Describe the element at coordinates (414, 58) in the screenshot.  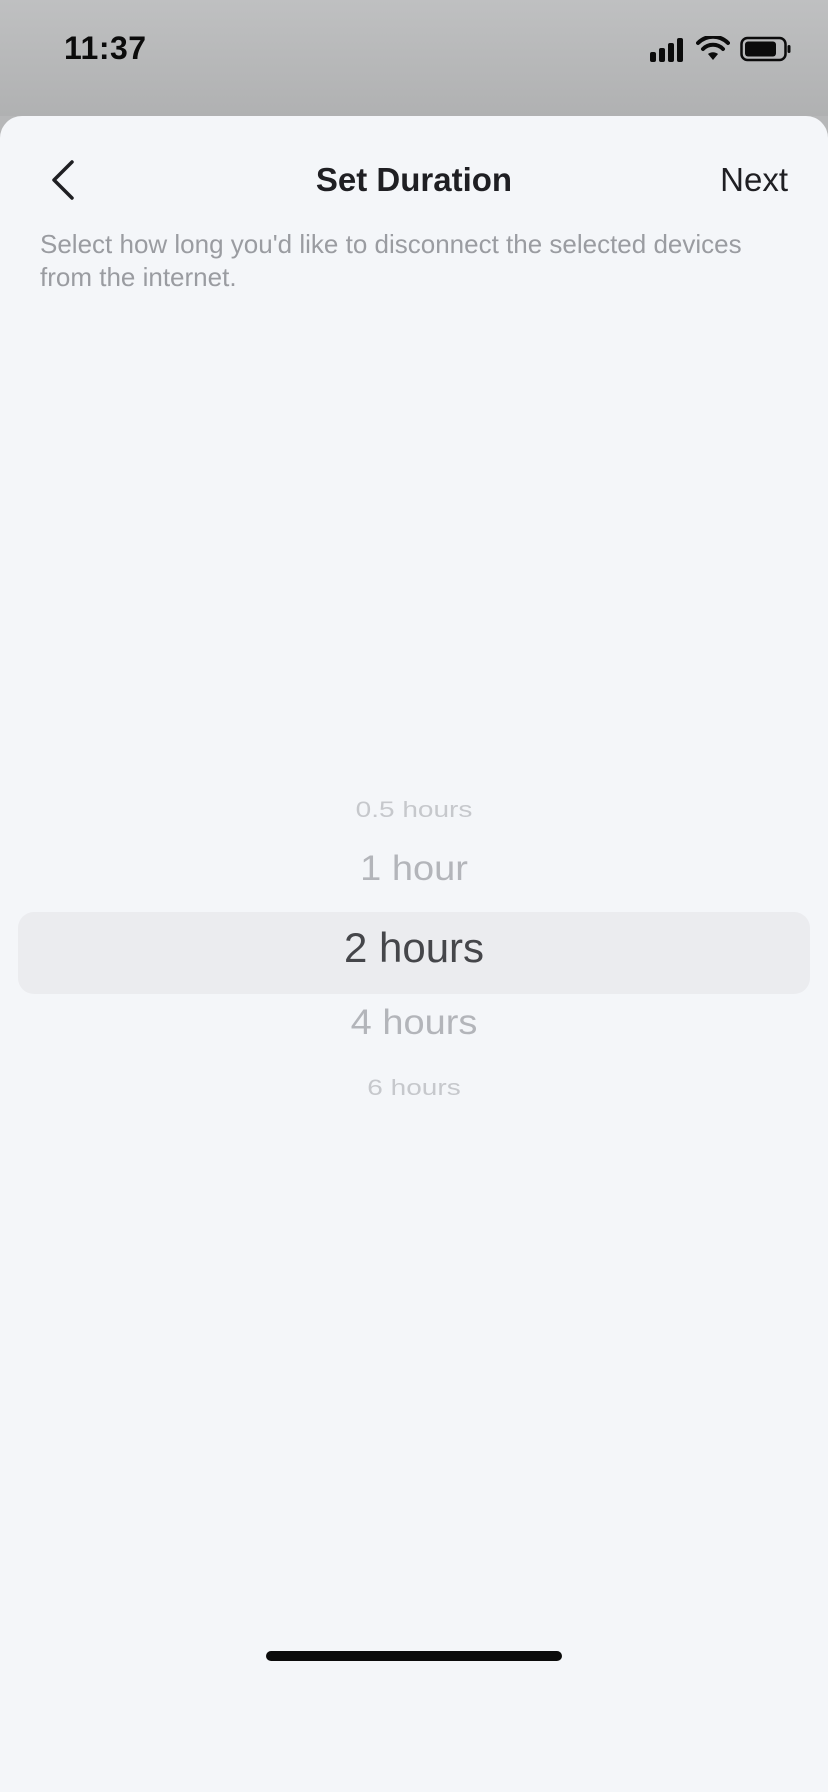
I see `status-bar: 11:37` at that location.